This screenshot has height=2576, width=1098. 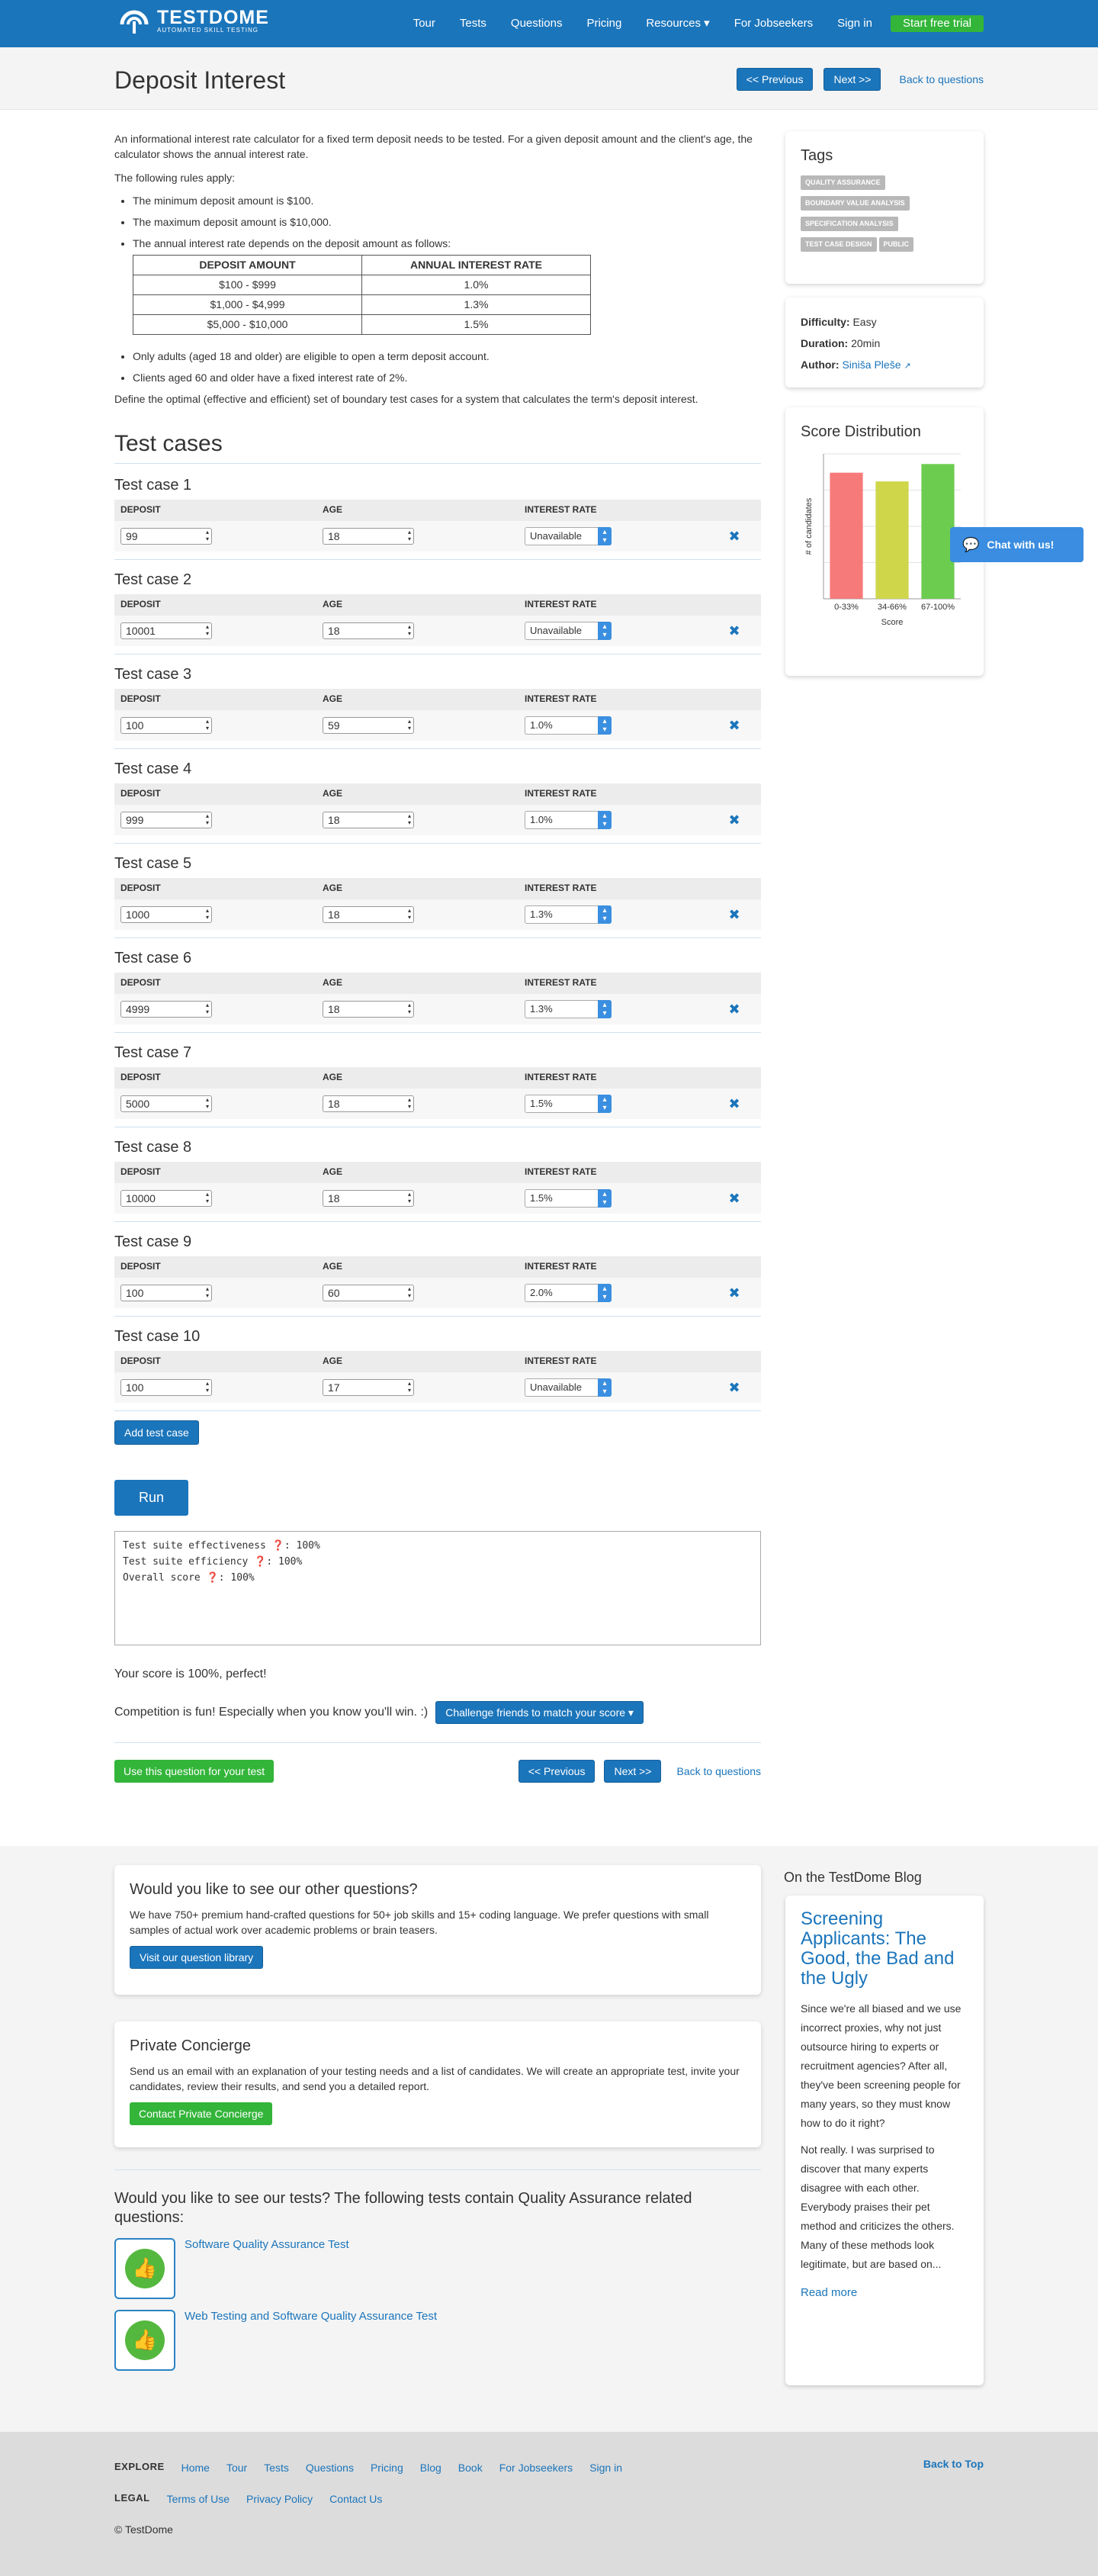 What do you see at coordinates (190, 1674) in the screenshot?
I see `score-text: Your score is 100%, perfect!` at bounding box center [190, 1674].